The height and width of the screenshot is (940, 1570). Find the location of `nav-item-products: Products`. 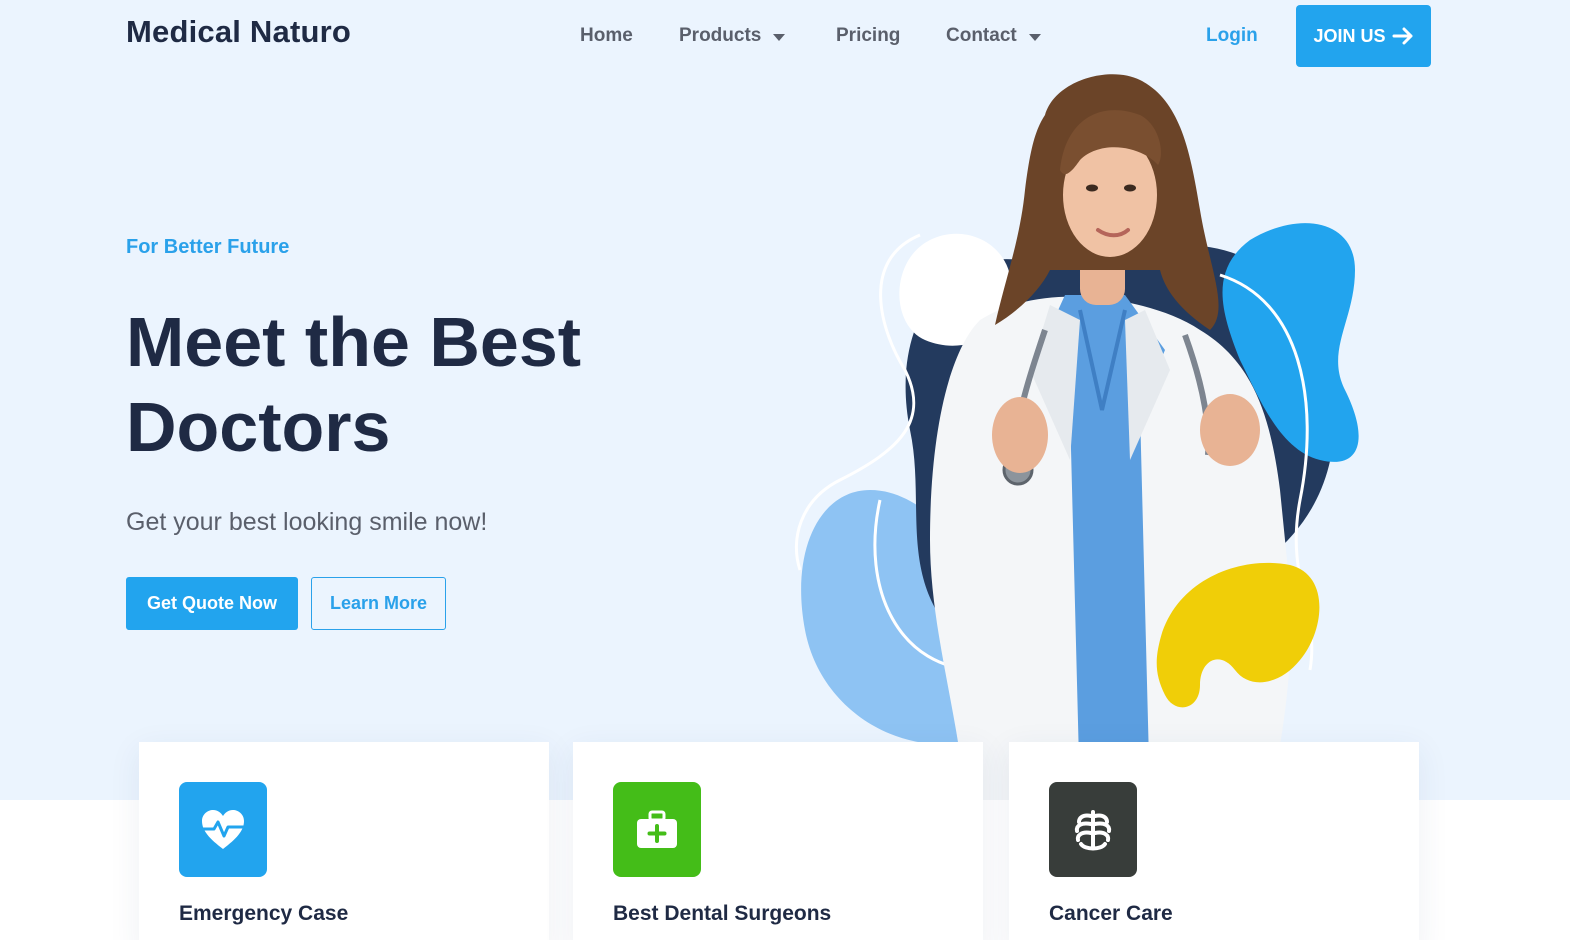

nav-item-products: Products is located at coordinates (732, 36).